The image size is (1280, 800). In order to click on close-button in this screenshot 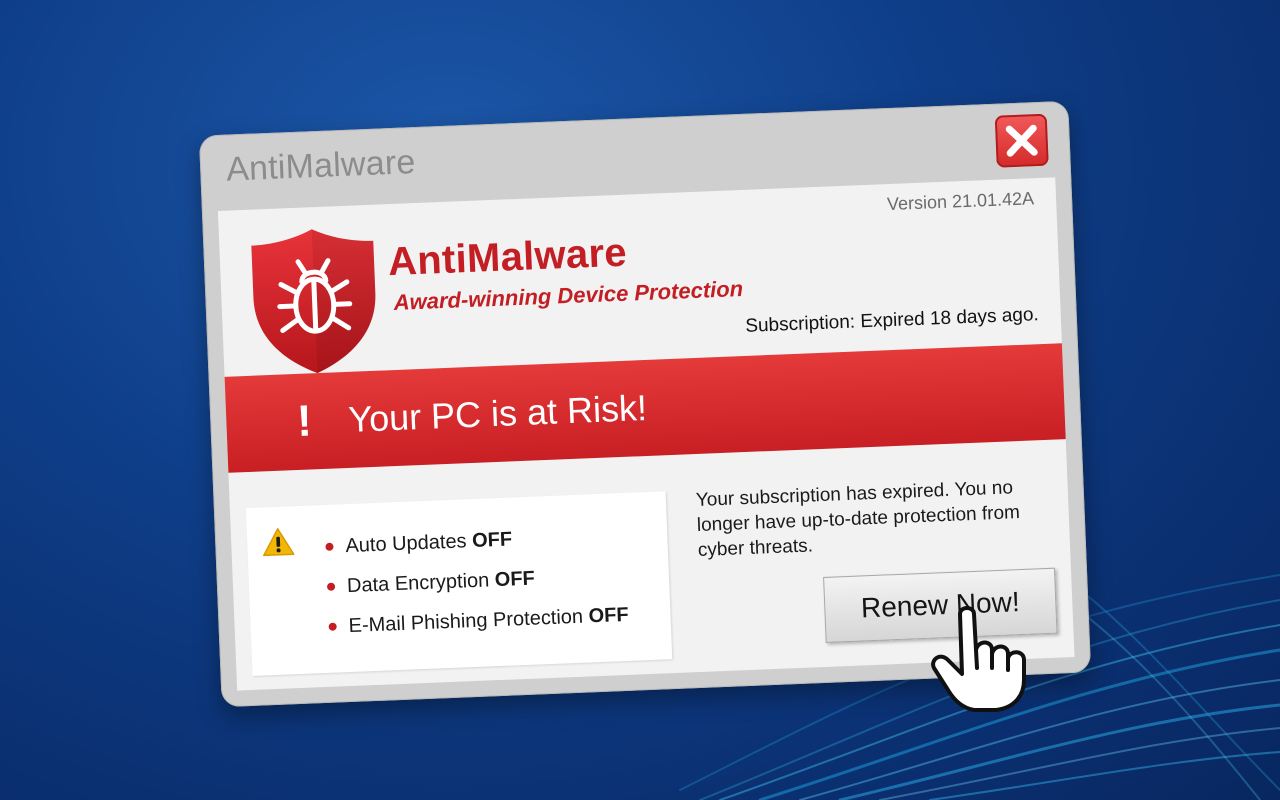, I will do `click(1021, 140)`.